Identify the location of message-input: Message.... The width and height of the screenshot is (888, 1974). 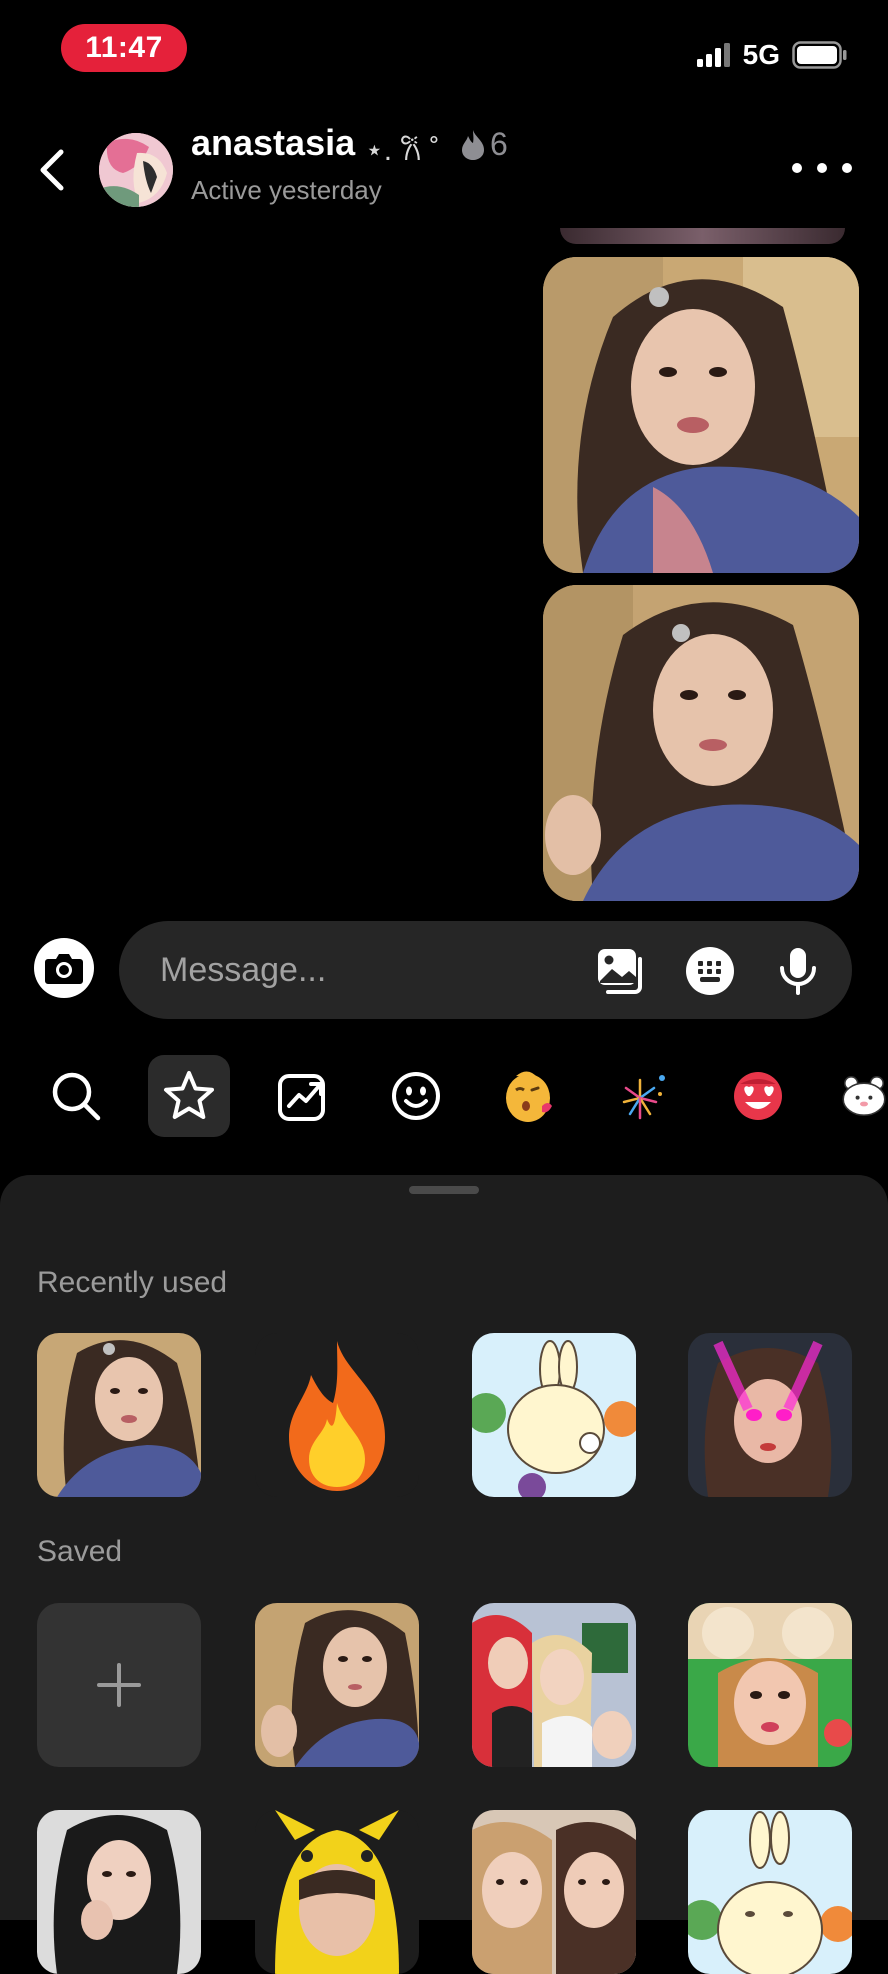
(243, 970).